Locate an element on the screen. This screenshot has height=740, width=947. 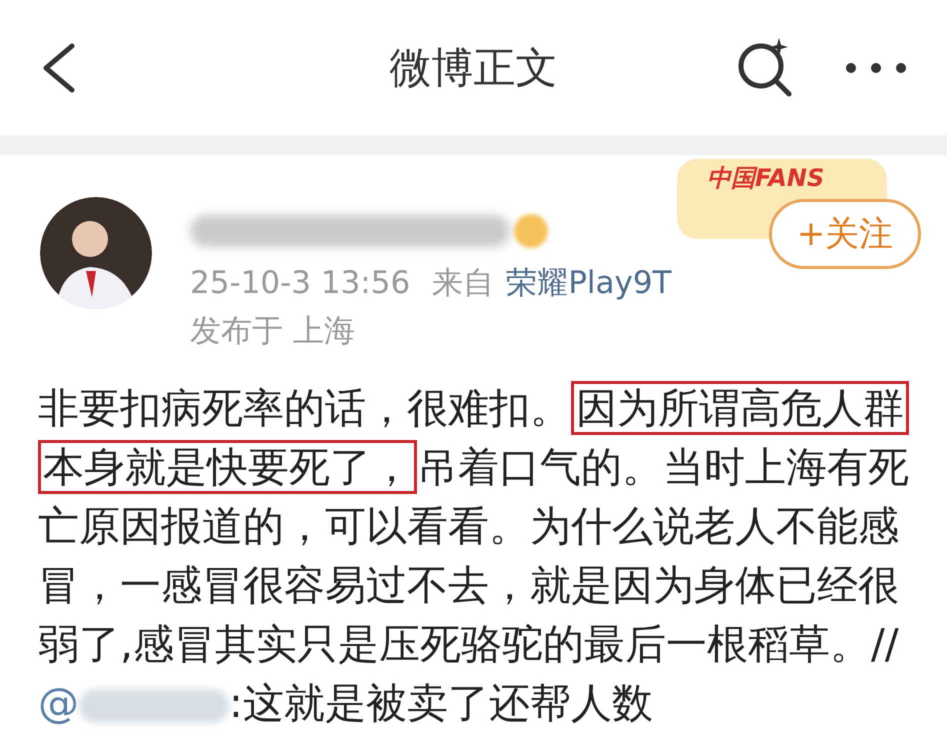
source-label: 来自 is located at coordinates (463, 283).